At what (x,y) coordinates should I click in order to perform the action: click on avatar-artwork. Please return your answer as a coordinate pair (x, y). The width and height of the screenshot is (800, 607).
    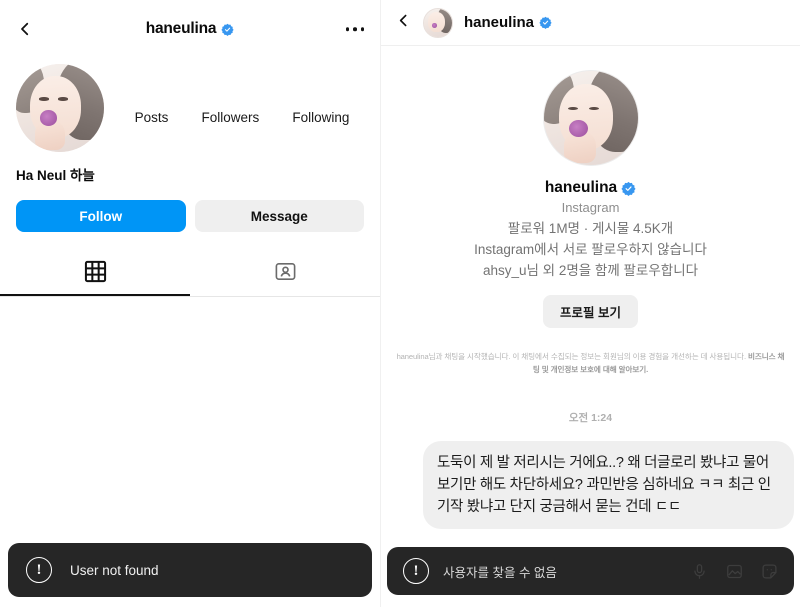
    Looking at the image, I should click on (60, 108).